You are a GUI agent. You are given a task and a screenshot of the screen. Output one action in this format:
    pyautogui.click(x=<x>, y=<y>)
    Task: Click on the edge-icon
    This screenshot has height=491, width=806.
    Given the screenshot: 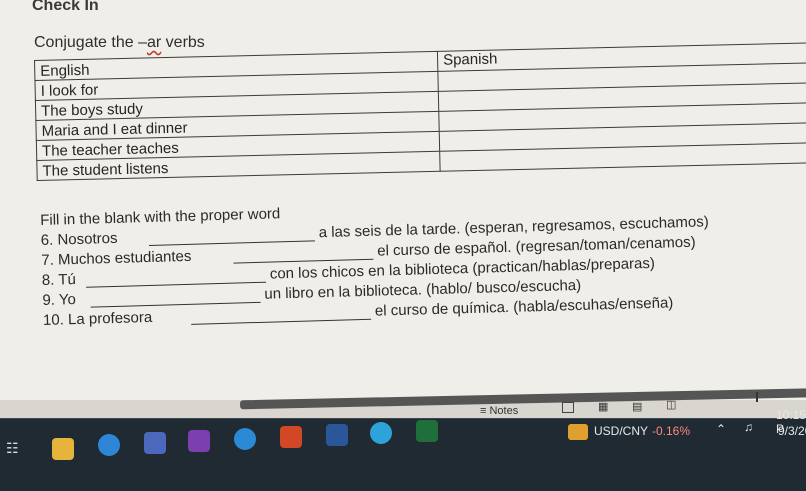 What is the action you would take?
    pyautogui.click(x=109, y=445)
    